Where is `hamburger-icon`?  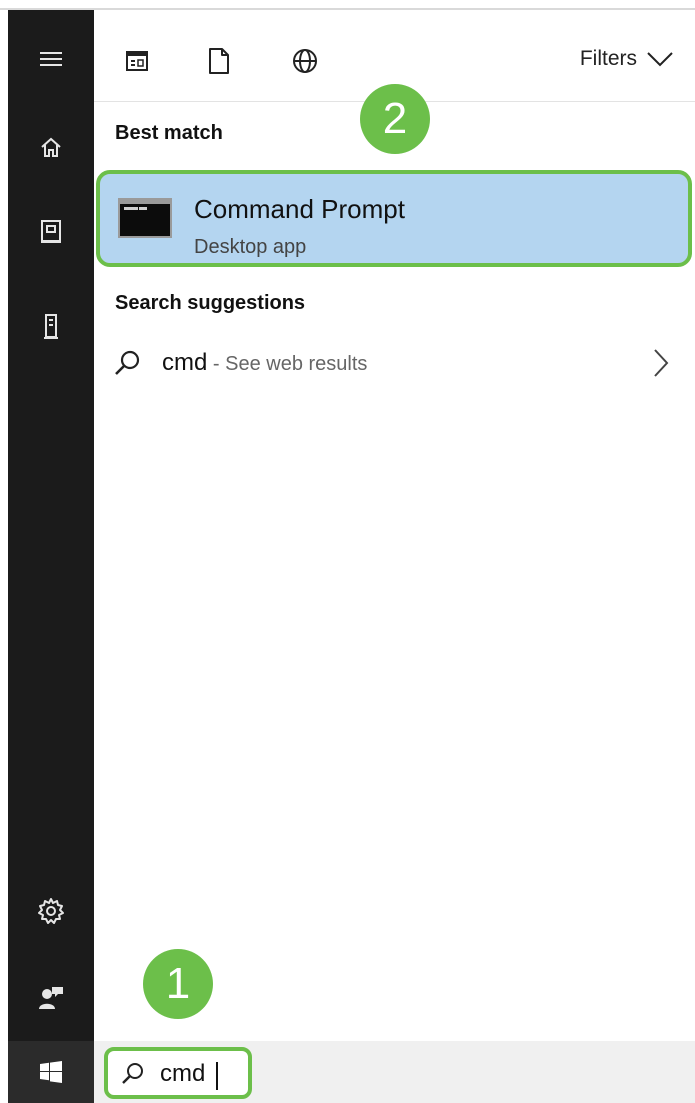 hamburger-icon is located at coordinates (51, 59).